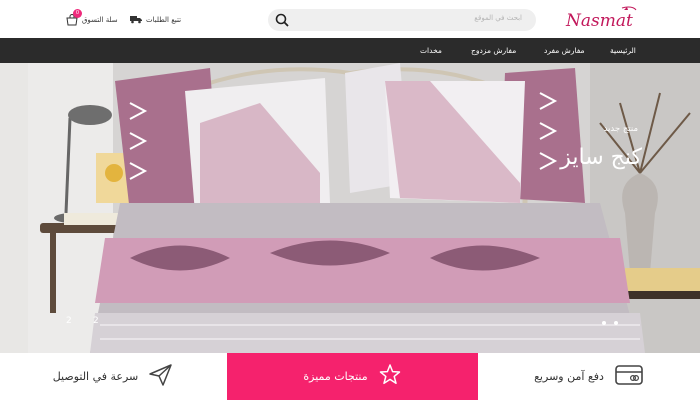 The width and height of the screenshot is (700, 400). I want to click on cart-icon: 0, so click(74, 17).